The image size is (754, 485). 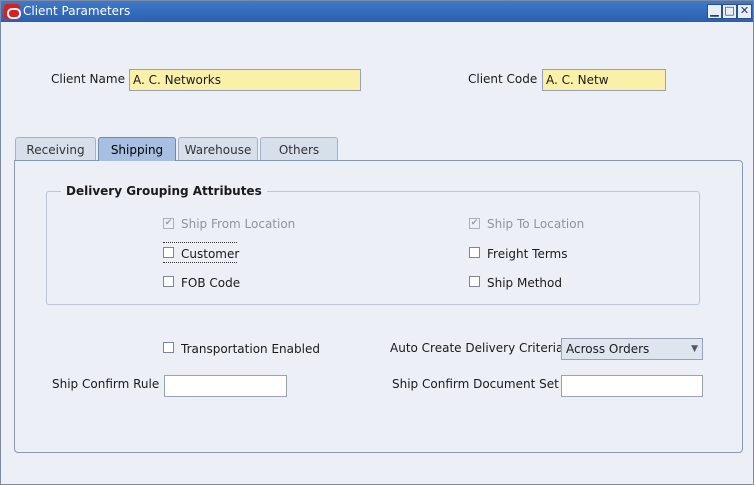 I want to click on delivery-grouping-title: Delivery Grouping Attributes, so click(x=164, y=191).